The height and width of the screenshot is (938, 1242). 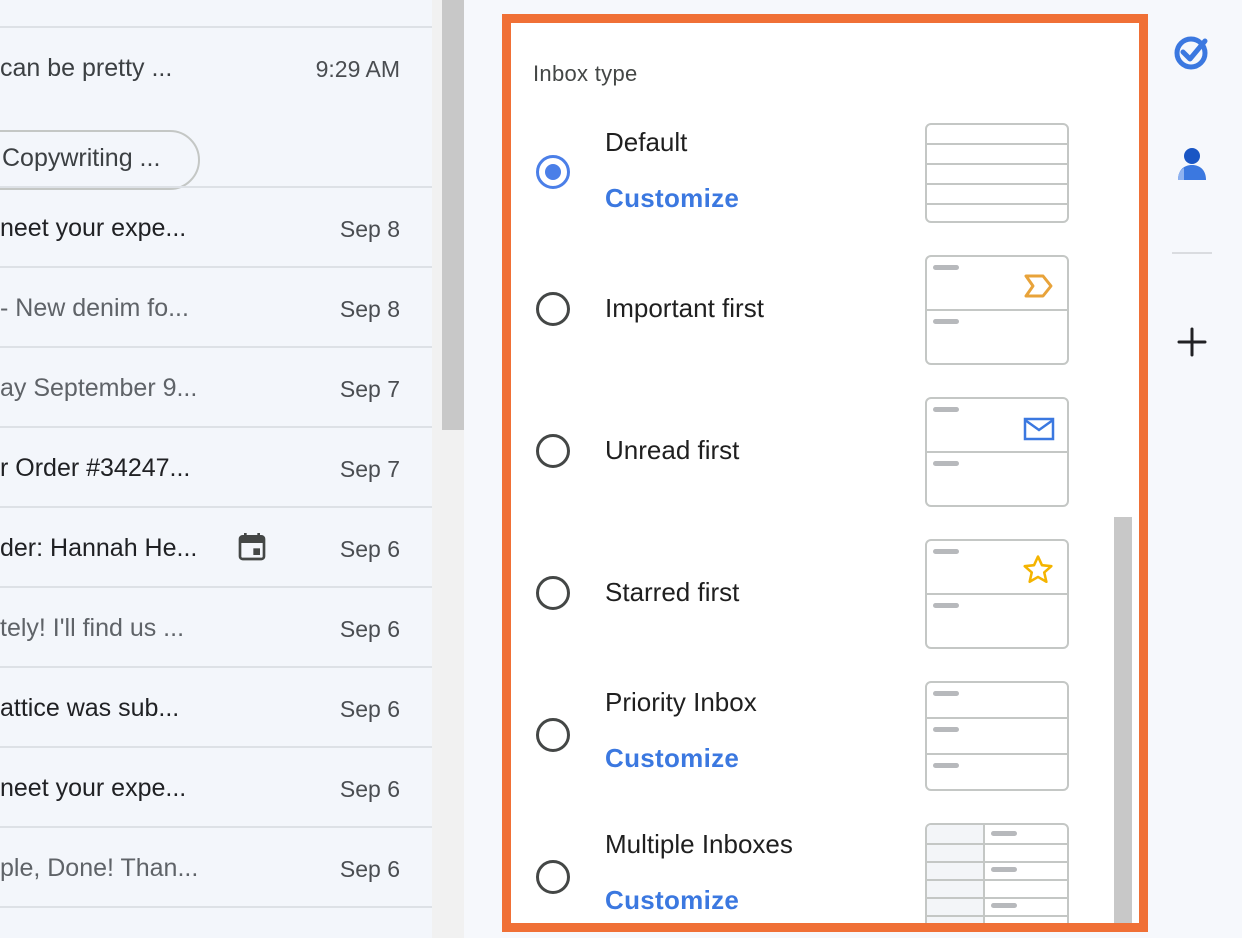 I want to click on mail-row, so click(x=216, y=922).